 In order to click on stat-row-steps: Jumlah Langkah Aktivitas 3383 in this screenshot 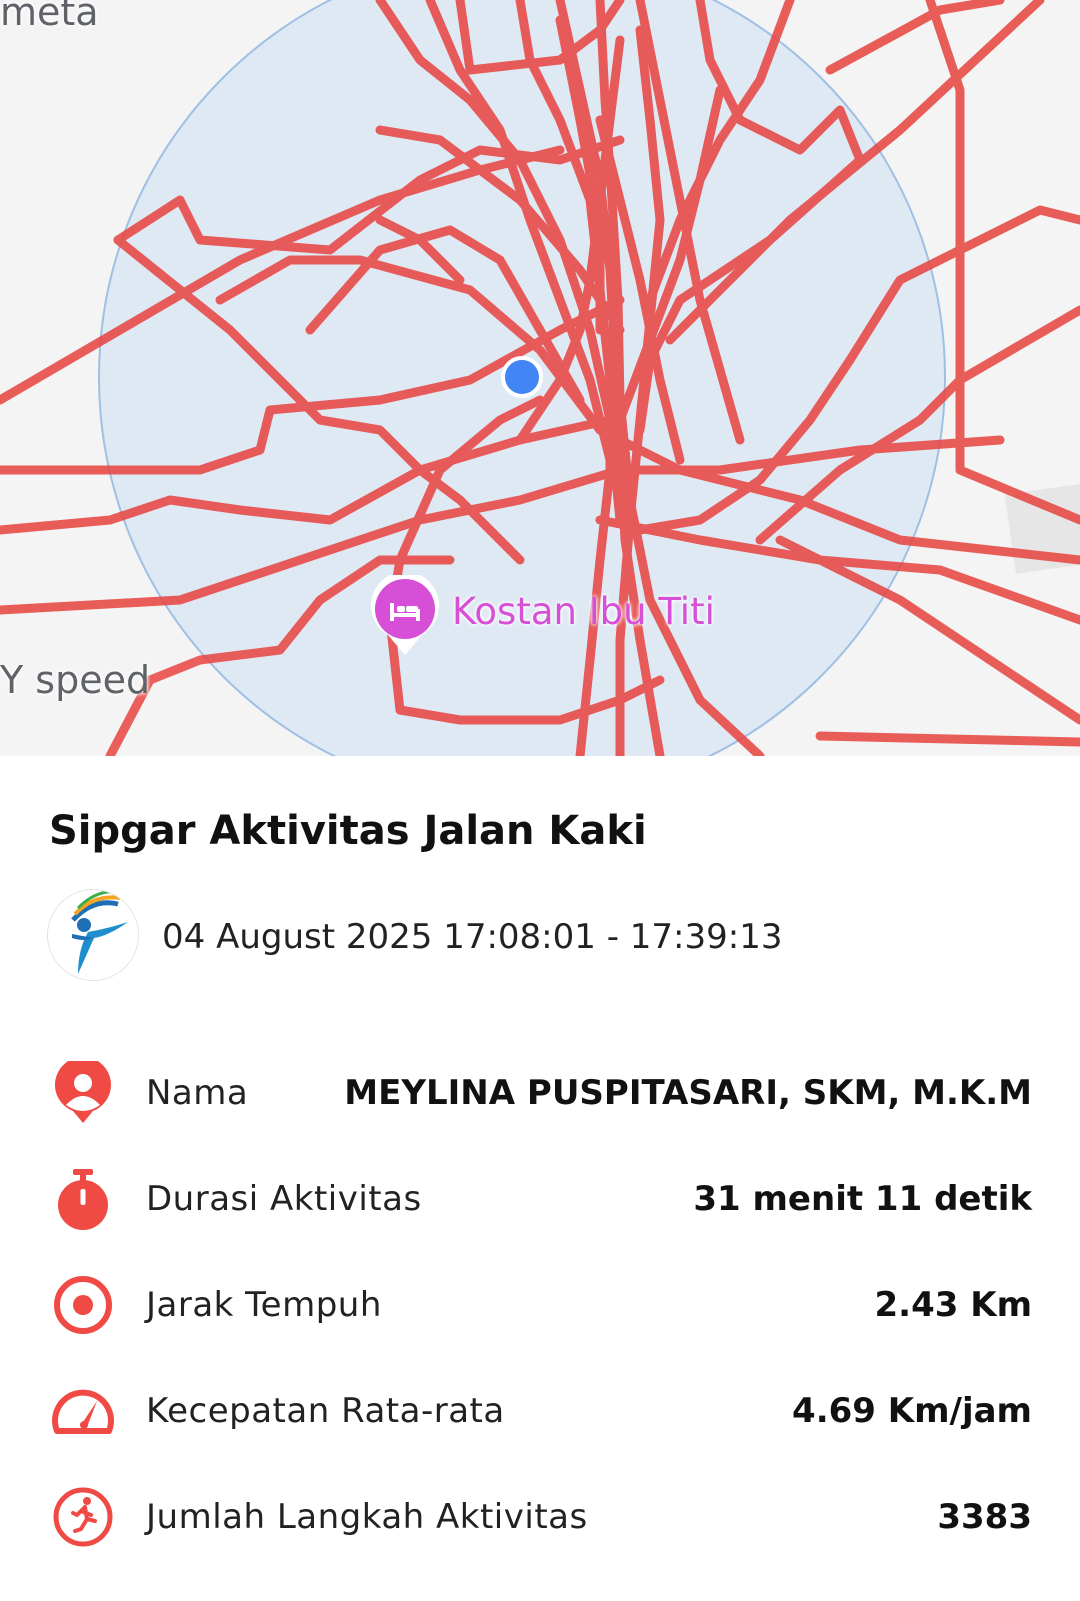, I will do `click(540, 1517)`.